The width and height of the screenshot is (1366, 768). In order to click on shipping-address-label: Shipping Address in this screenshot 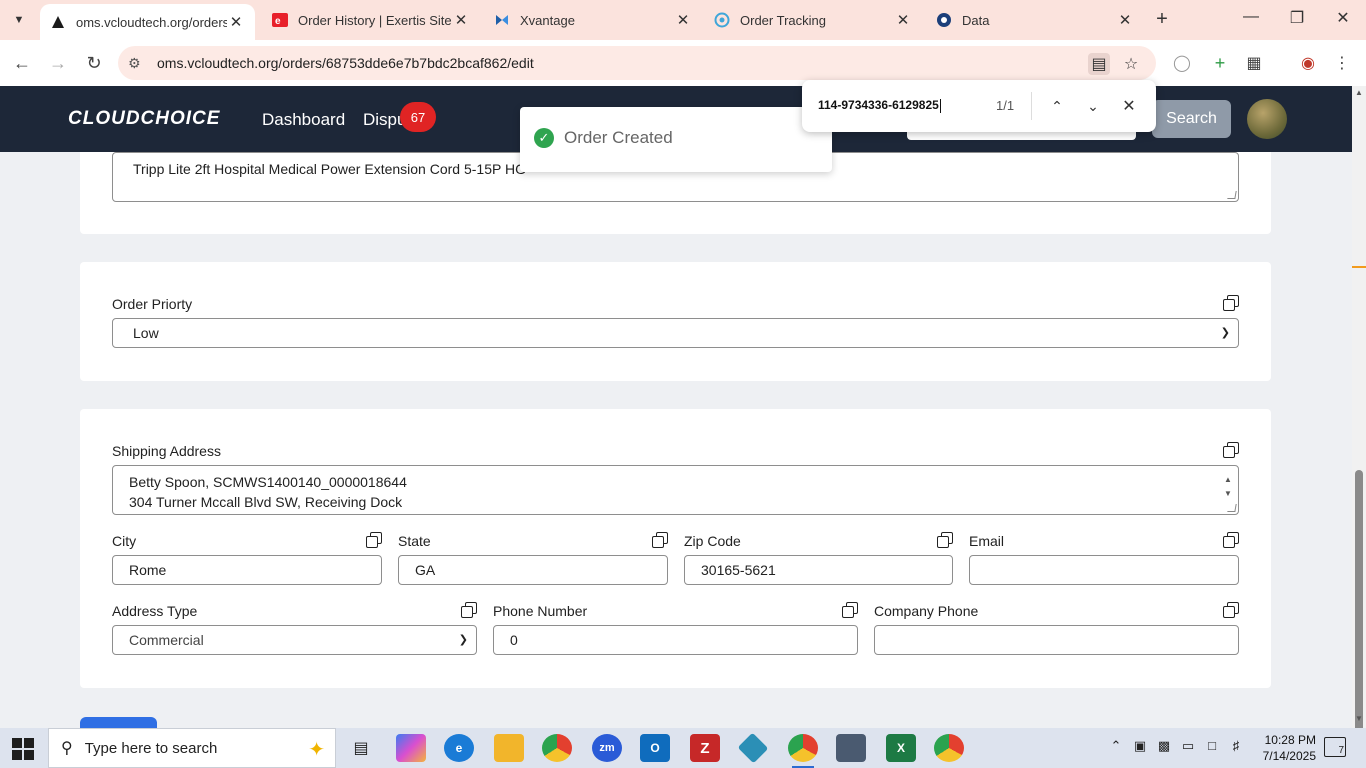, I will do `click(166, 451)`.